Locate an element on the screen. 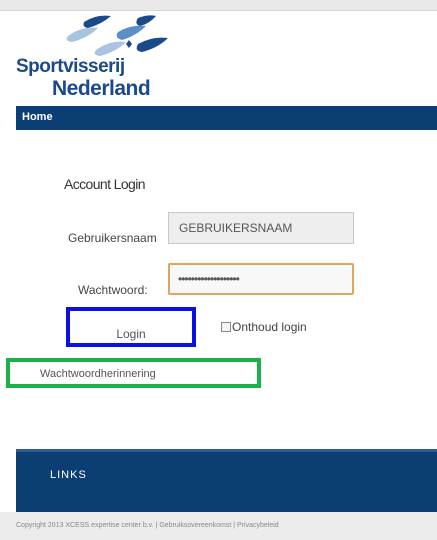  brand-line1: Sportvisserij is located at coordinates (70, 66).